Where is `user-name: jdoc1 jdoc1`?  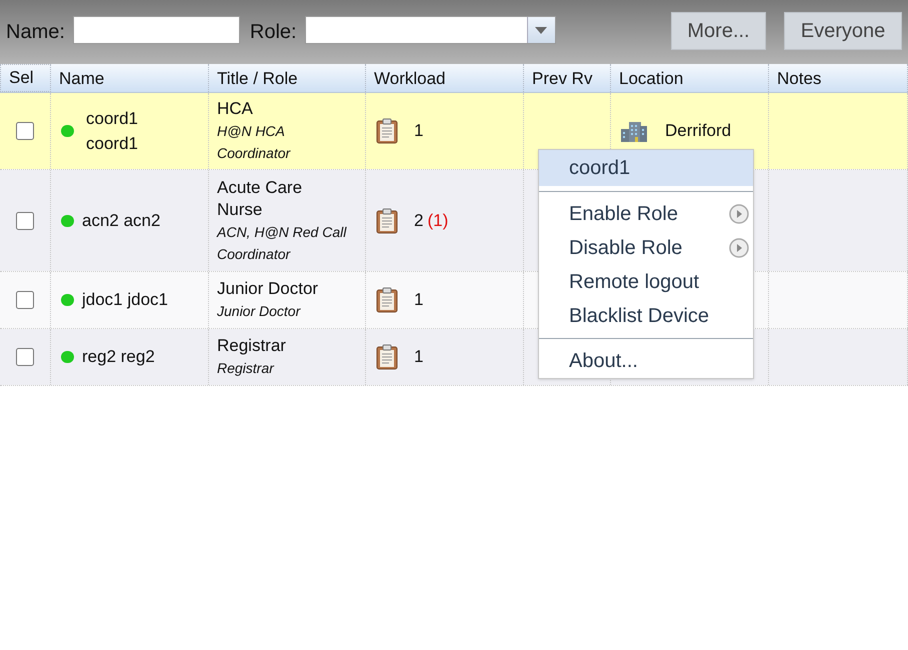
user-name: jdoc1 jdoc1 is located at coordinates (125, 300).